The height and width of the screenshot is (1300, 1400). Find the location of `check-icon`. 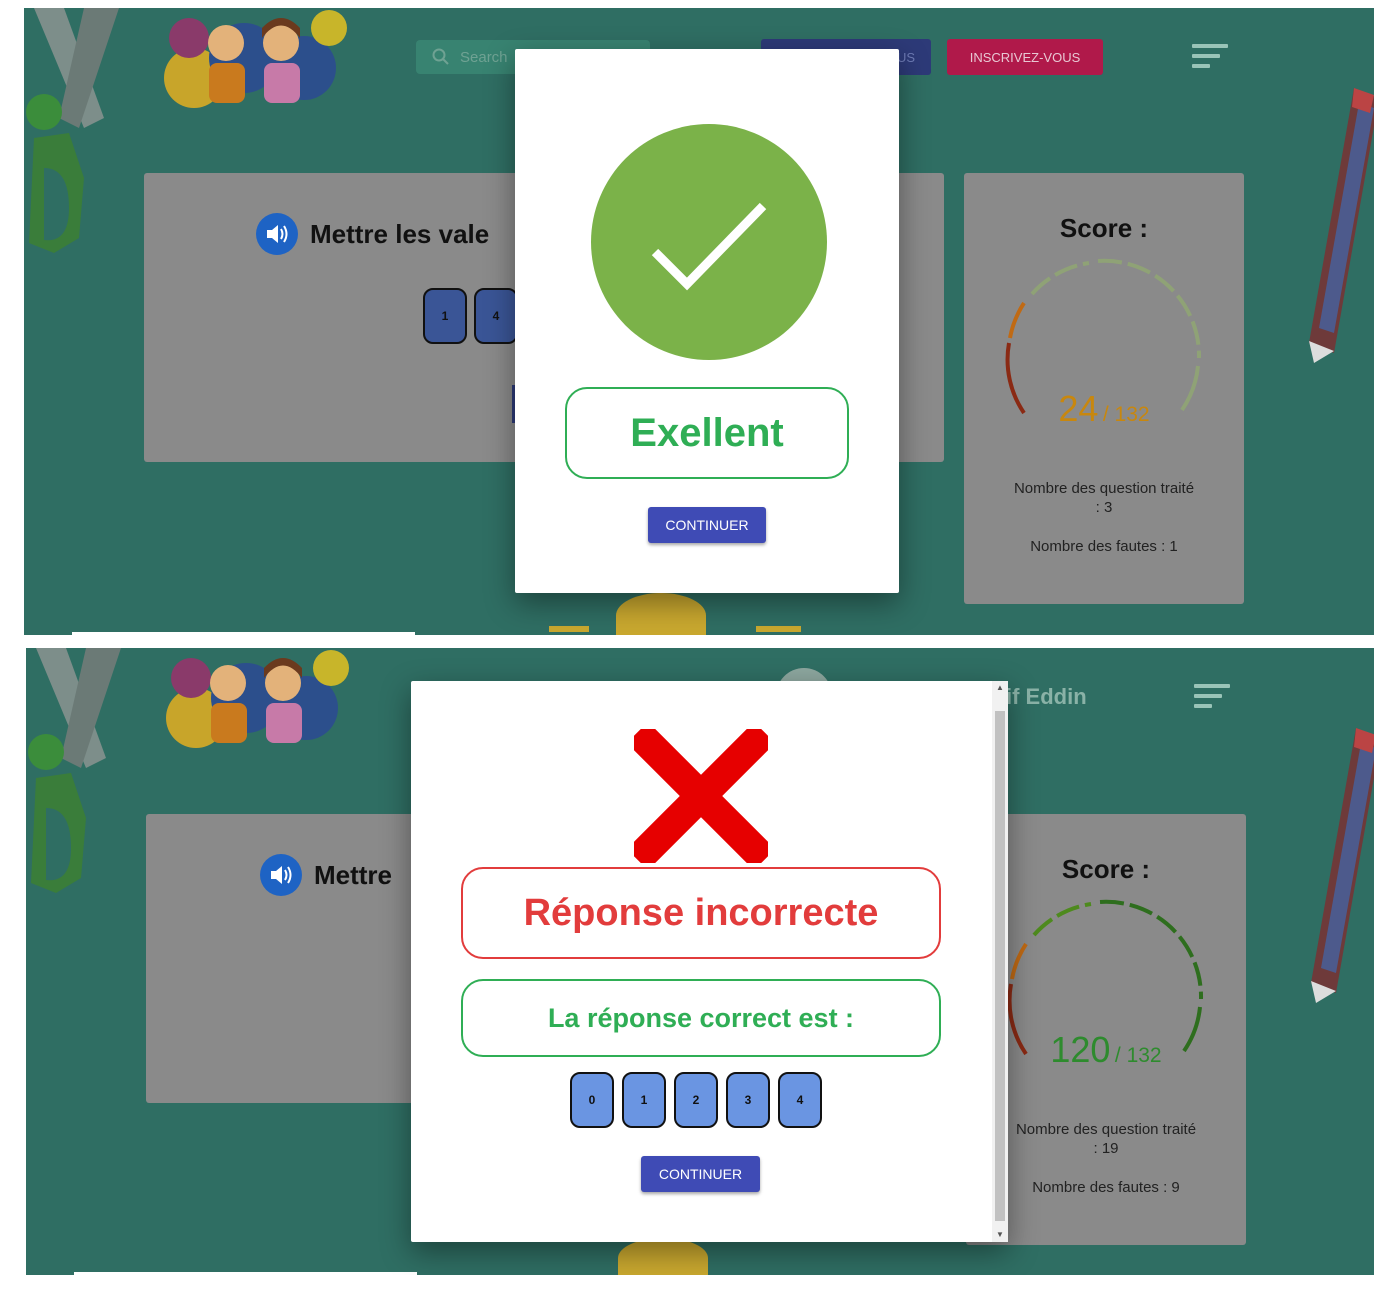

check-icon is located at coordinates (709, 242).